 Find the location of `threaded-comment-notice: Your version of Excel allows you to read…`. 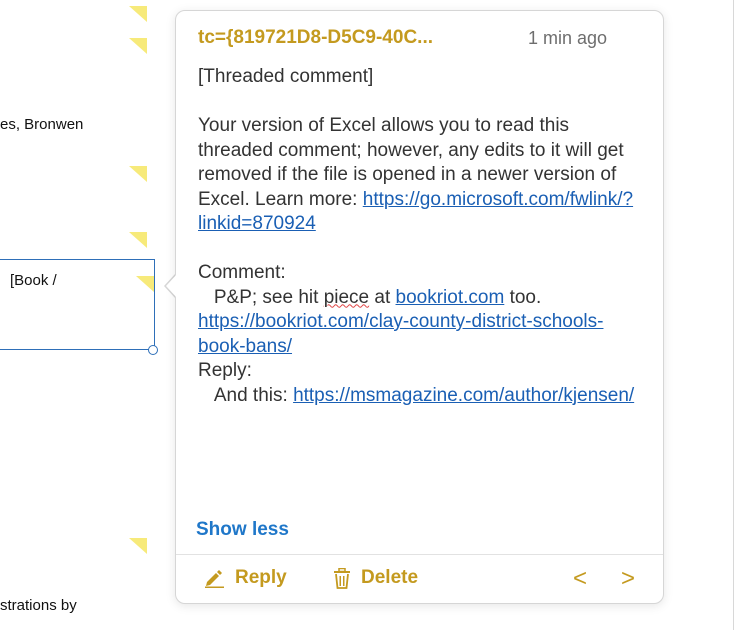

threaded-comment-notice: Your version of Excel allows you to read… is located at coordinates (420, 175).